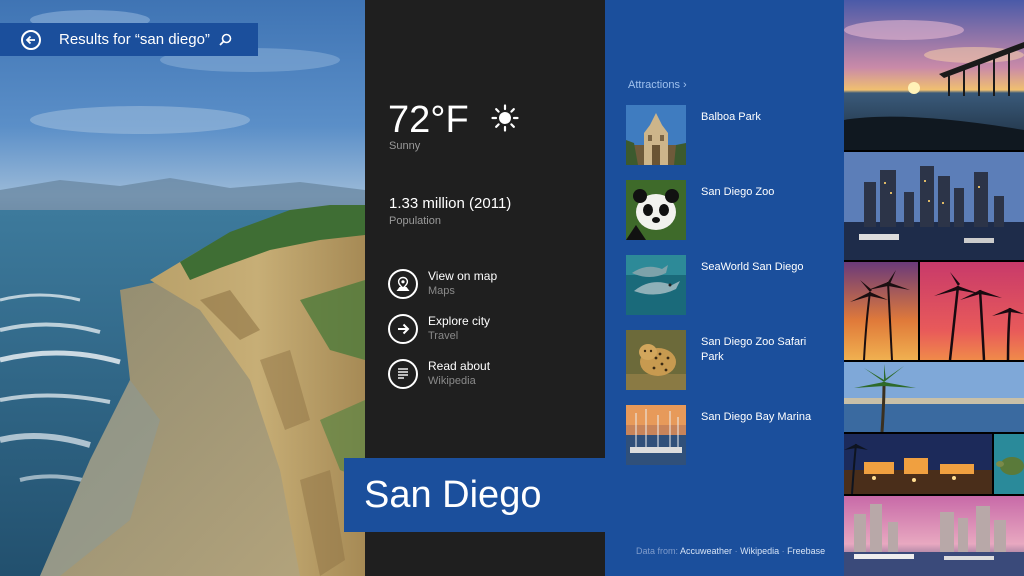 The height and width of the screenshot is (576, 1024). I want to click on read-about-button: Read about Wikipedia, so click(439, 374).